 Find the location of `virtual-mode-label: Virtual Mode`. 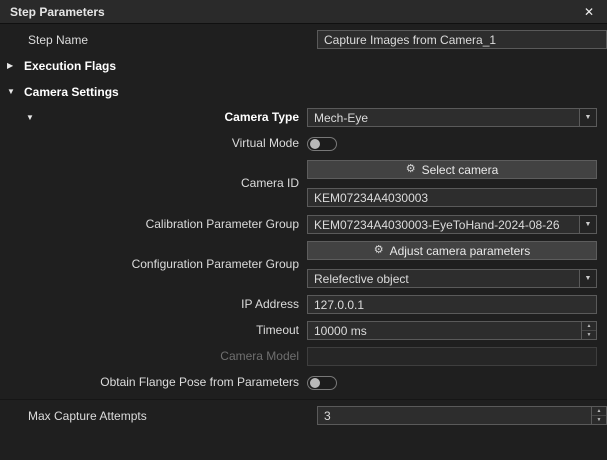

virtual-mode-label: Virtual Mode is located at coordinates (265, 143).